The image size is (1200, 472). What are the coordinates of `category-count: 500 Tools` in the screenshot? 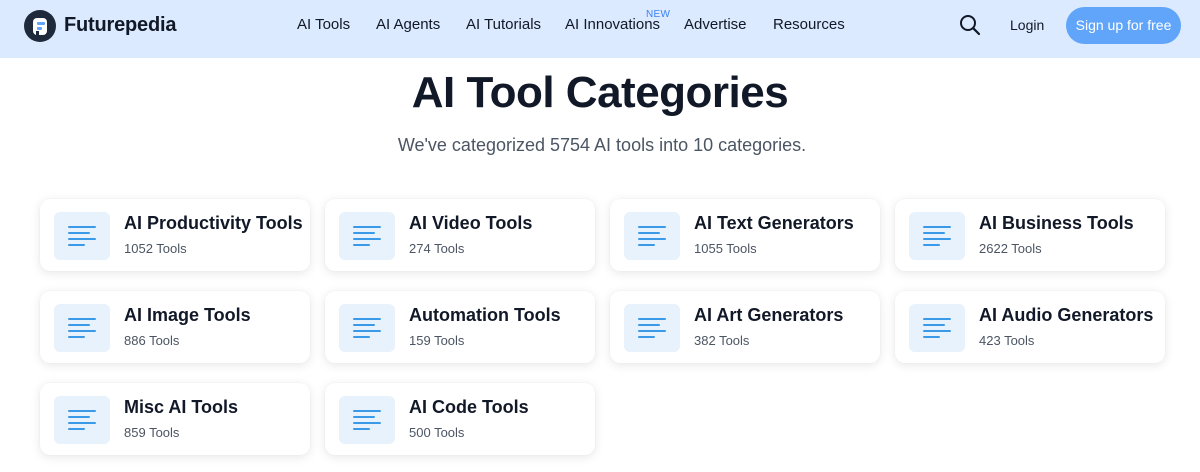 It's located at (437, 432).